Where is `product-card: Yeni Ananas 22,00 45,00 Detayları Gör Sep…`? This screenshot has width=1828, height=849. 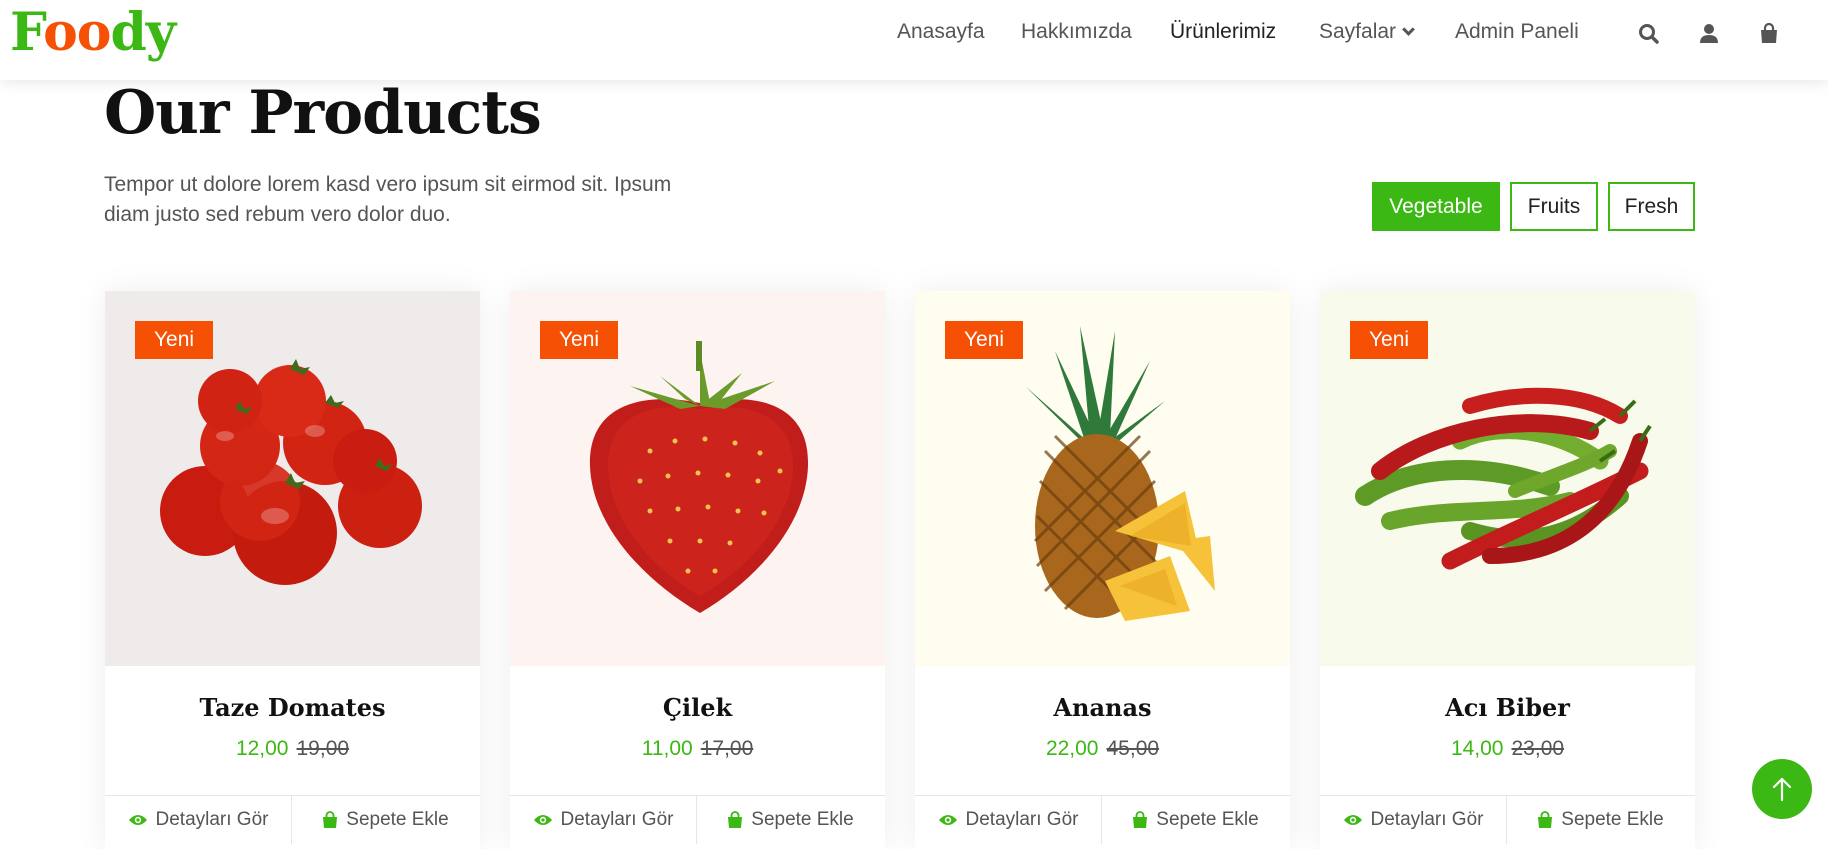 product-card: Yeni Ananas 22,00 45,00 Detayları Gör Sep… is located at coordinates (1102, 570).